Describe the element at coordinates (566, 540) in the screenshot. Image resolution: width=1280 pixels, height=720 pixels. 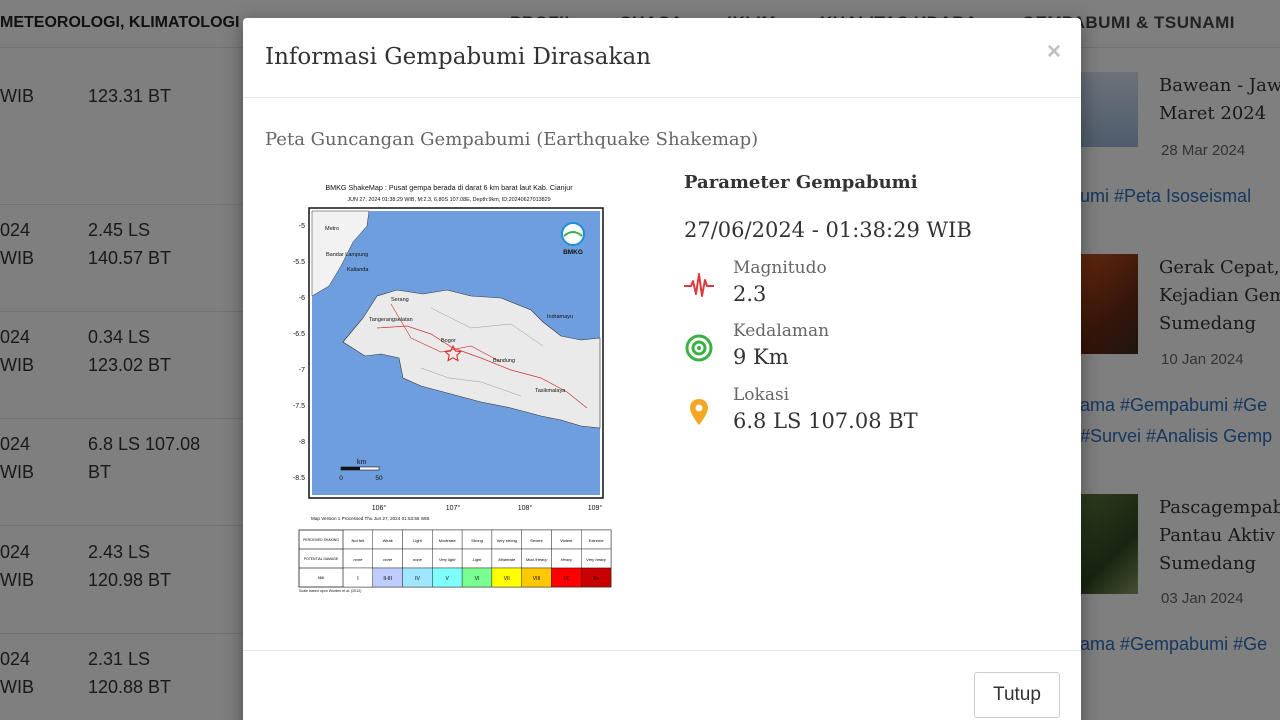
I see `legend-shaking-text: Violent` at that location.